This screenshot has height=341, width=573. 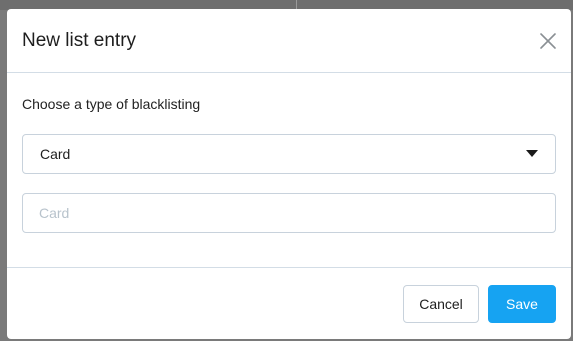 What do you see at coordinates (522, 304) in the screenshot?
I see `save-button: Save` at bounding box center [522, 304].